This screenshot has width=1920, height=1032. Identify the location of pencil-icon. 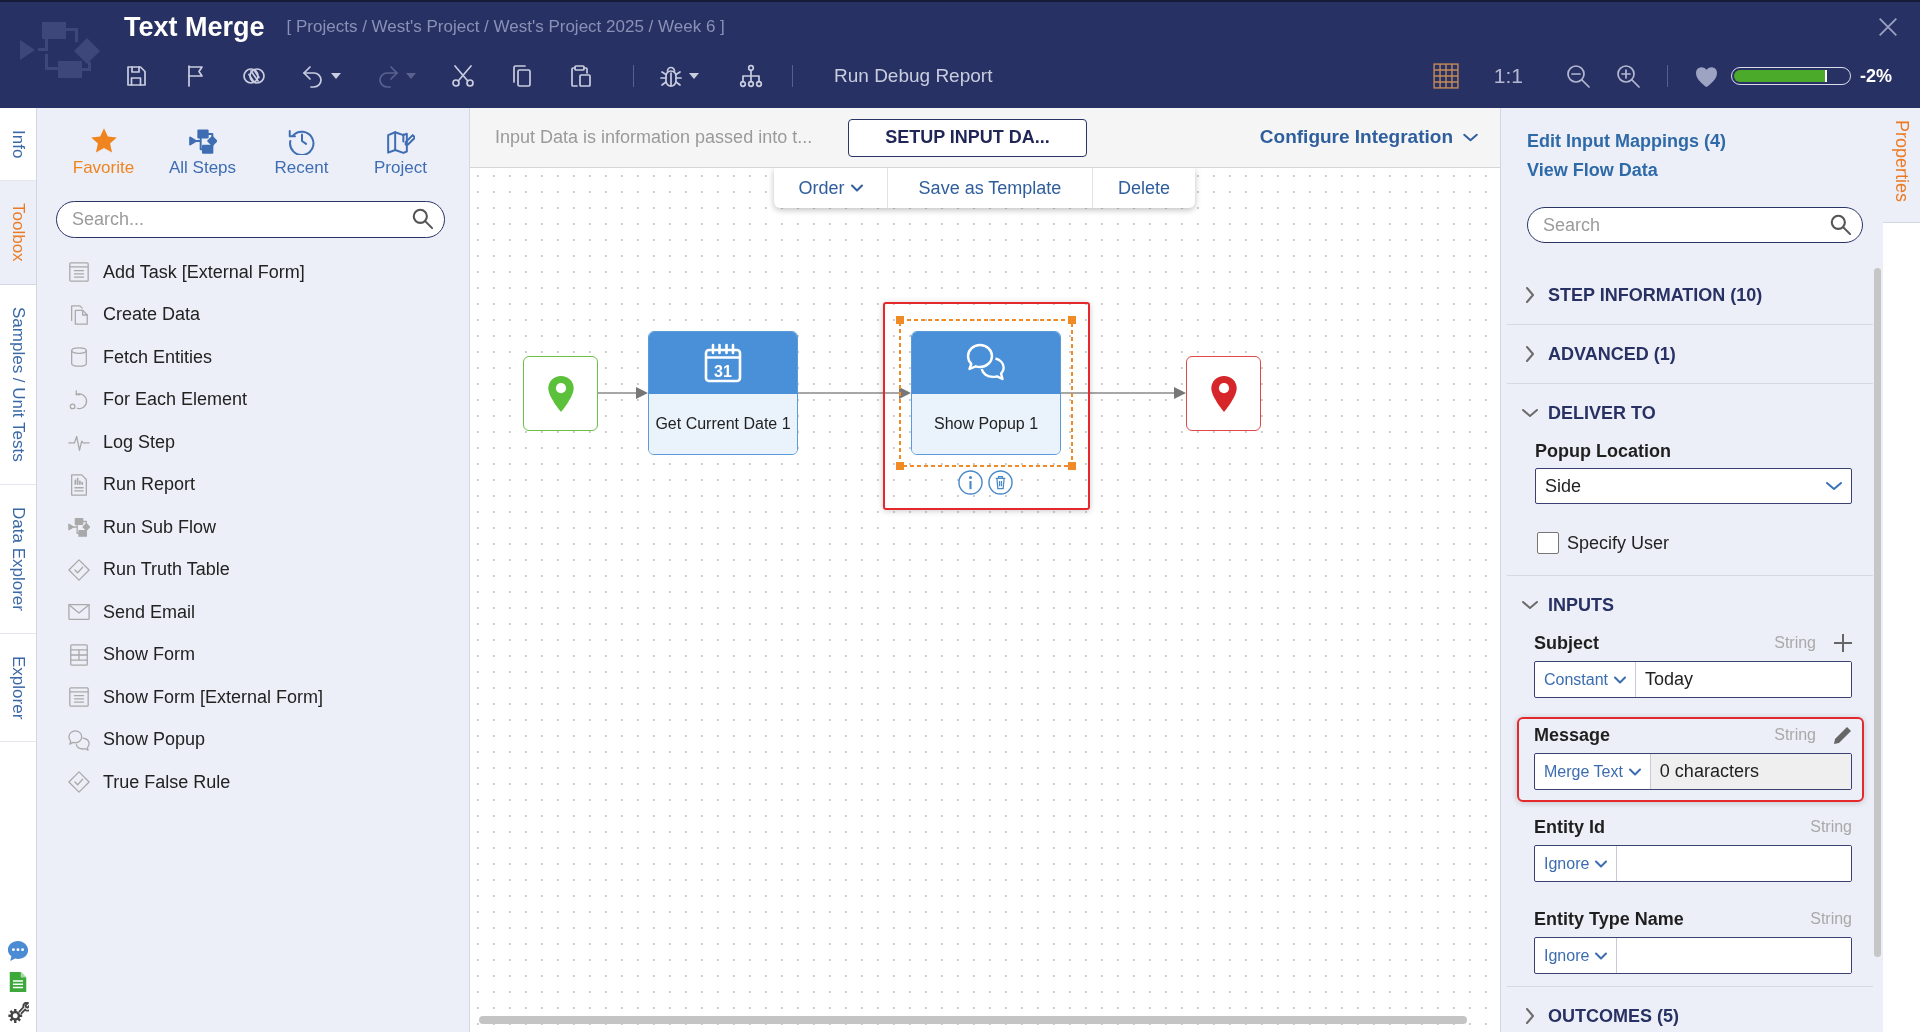
(1843, 735).